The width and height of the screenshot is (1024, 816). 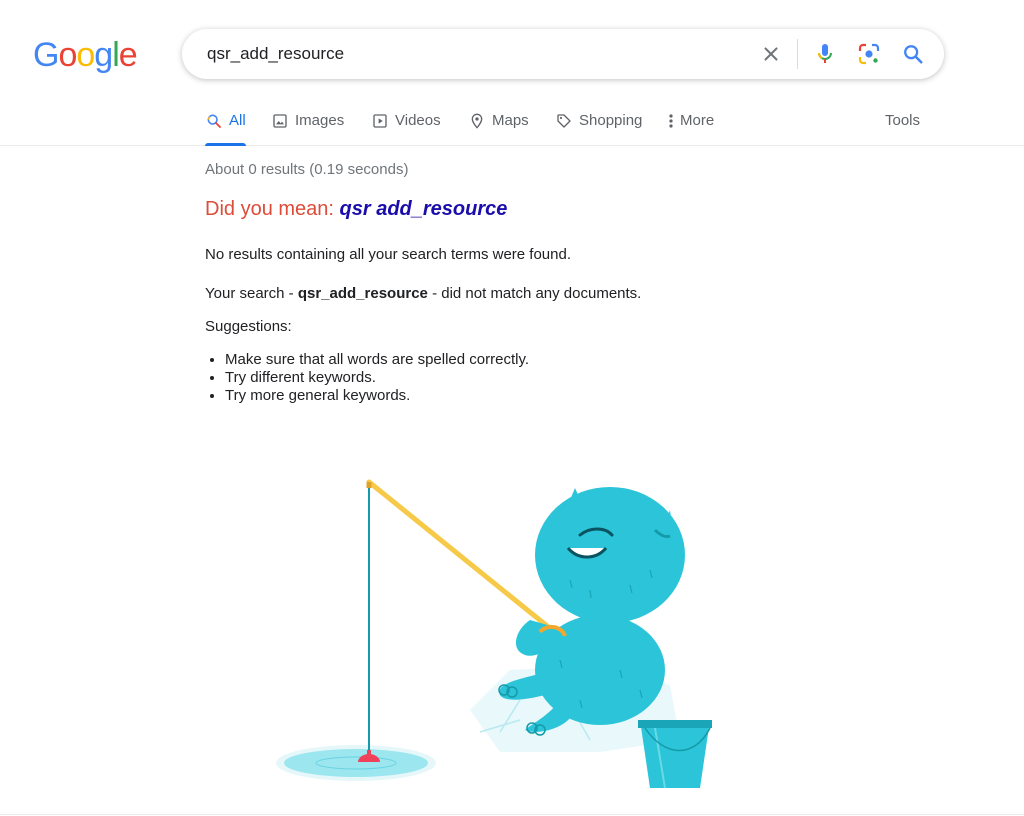 What do you see at coordinates (564, 121) in the screenshot?
I see `tag-icon` at bounding box center [564, 121].